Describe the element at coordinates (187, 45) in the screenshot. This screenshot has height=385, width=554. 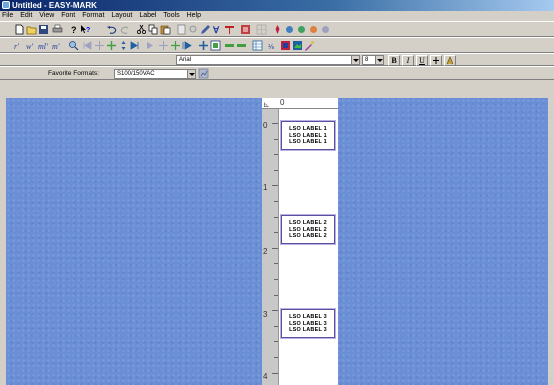
I see `delete-col-icon` at that location.